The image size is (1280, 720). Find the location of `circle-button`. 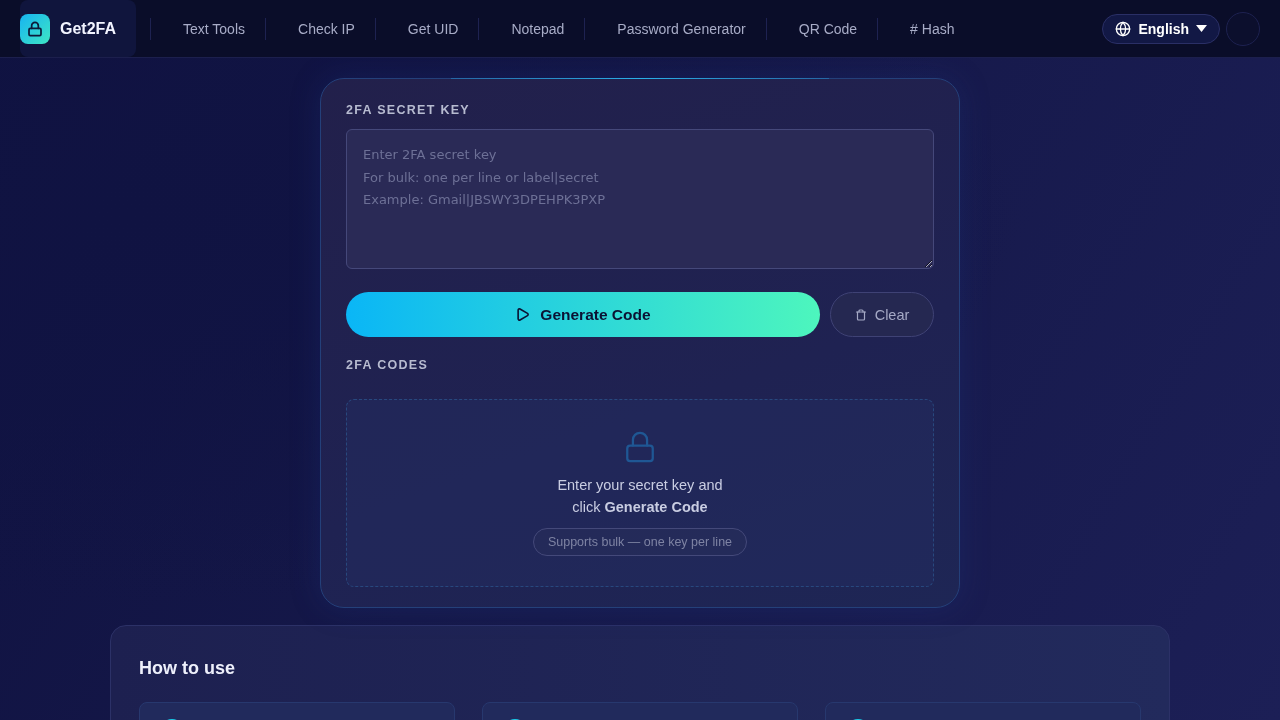

circle-button is located at coordinates (1243, 28).